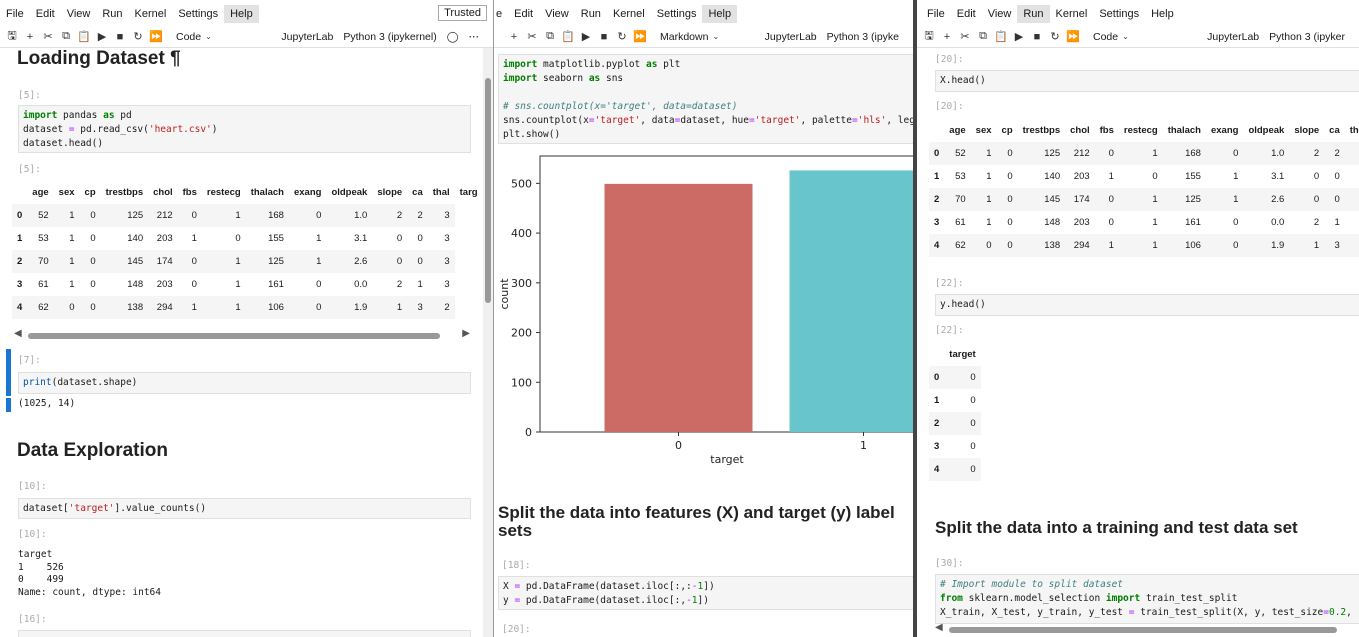  I want to click on horizontal-scrollbar: ◀, so click(1147, 628).